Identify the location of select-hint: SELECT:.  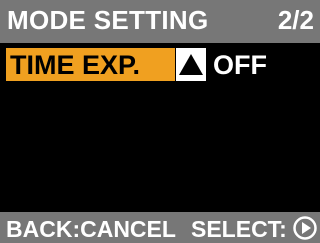
(239, 229).